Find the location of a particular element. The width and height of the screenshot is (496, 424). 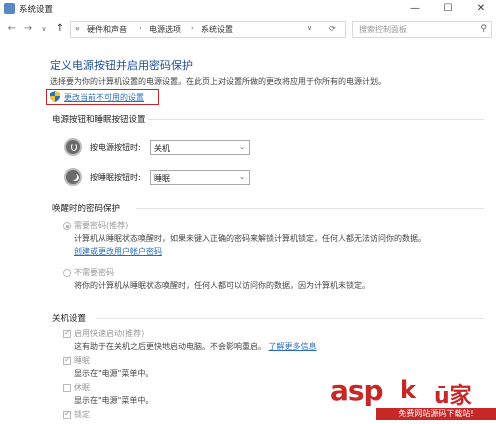

require-password-radio is located at coordinates (67, 226).